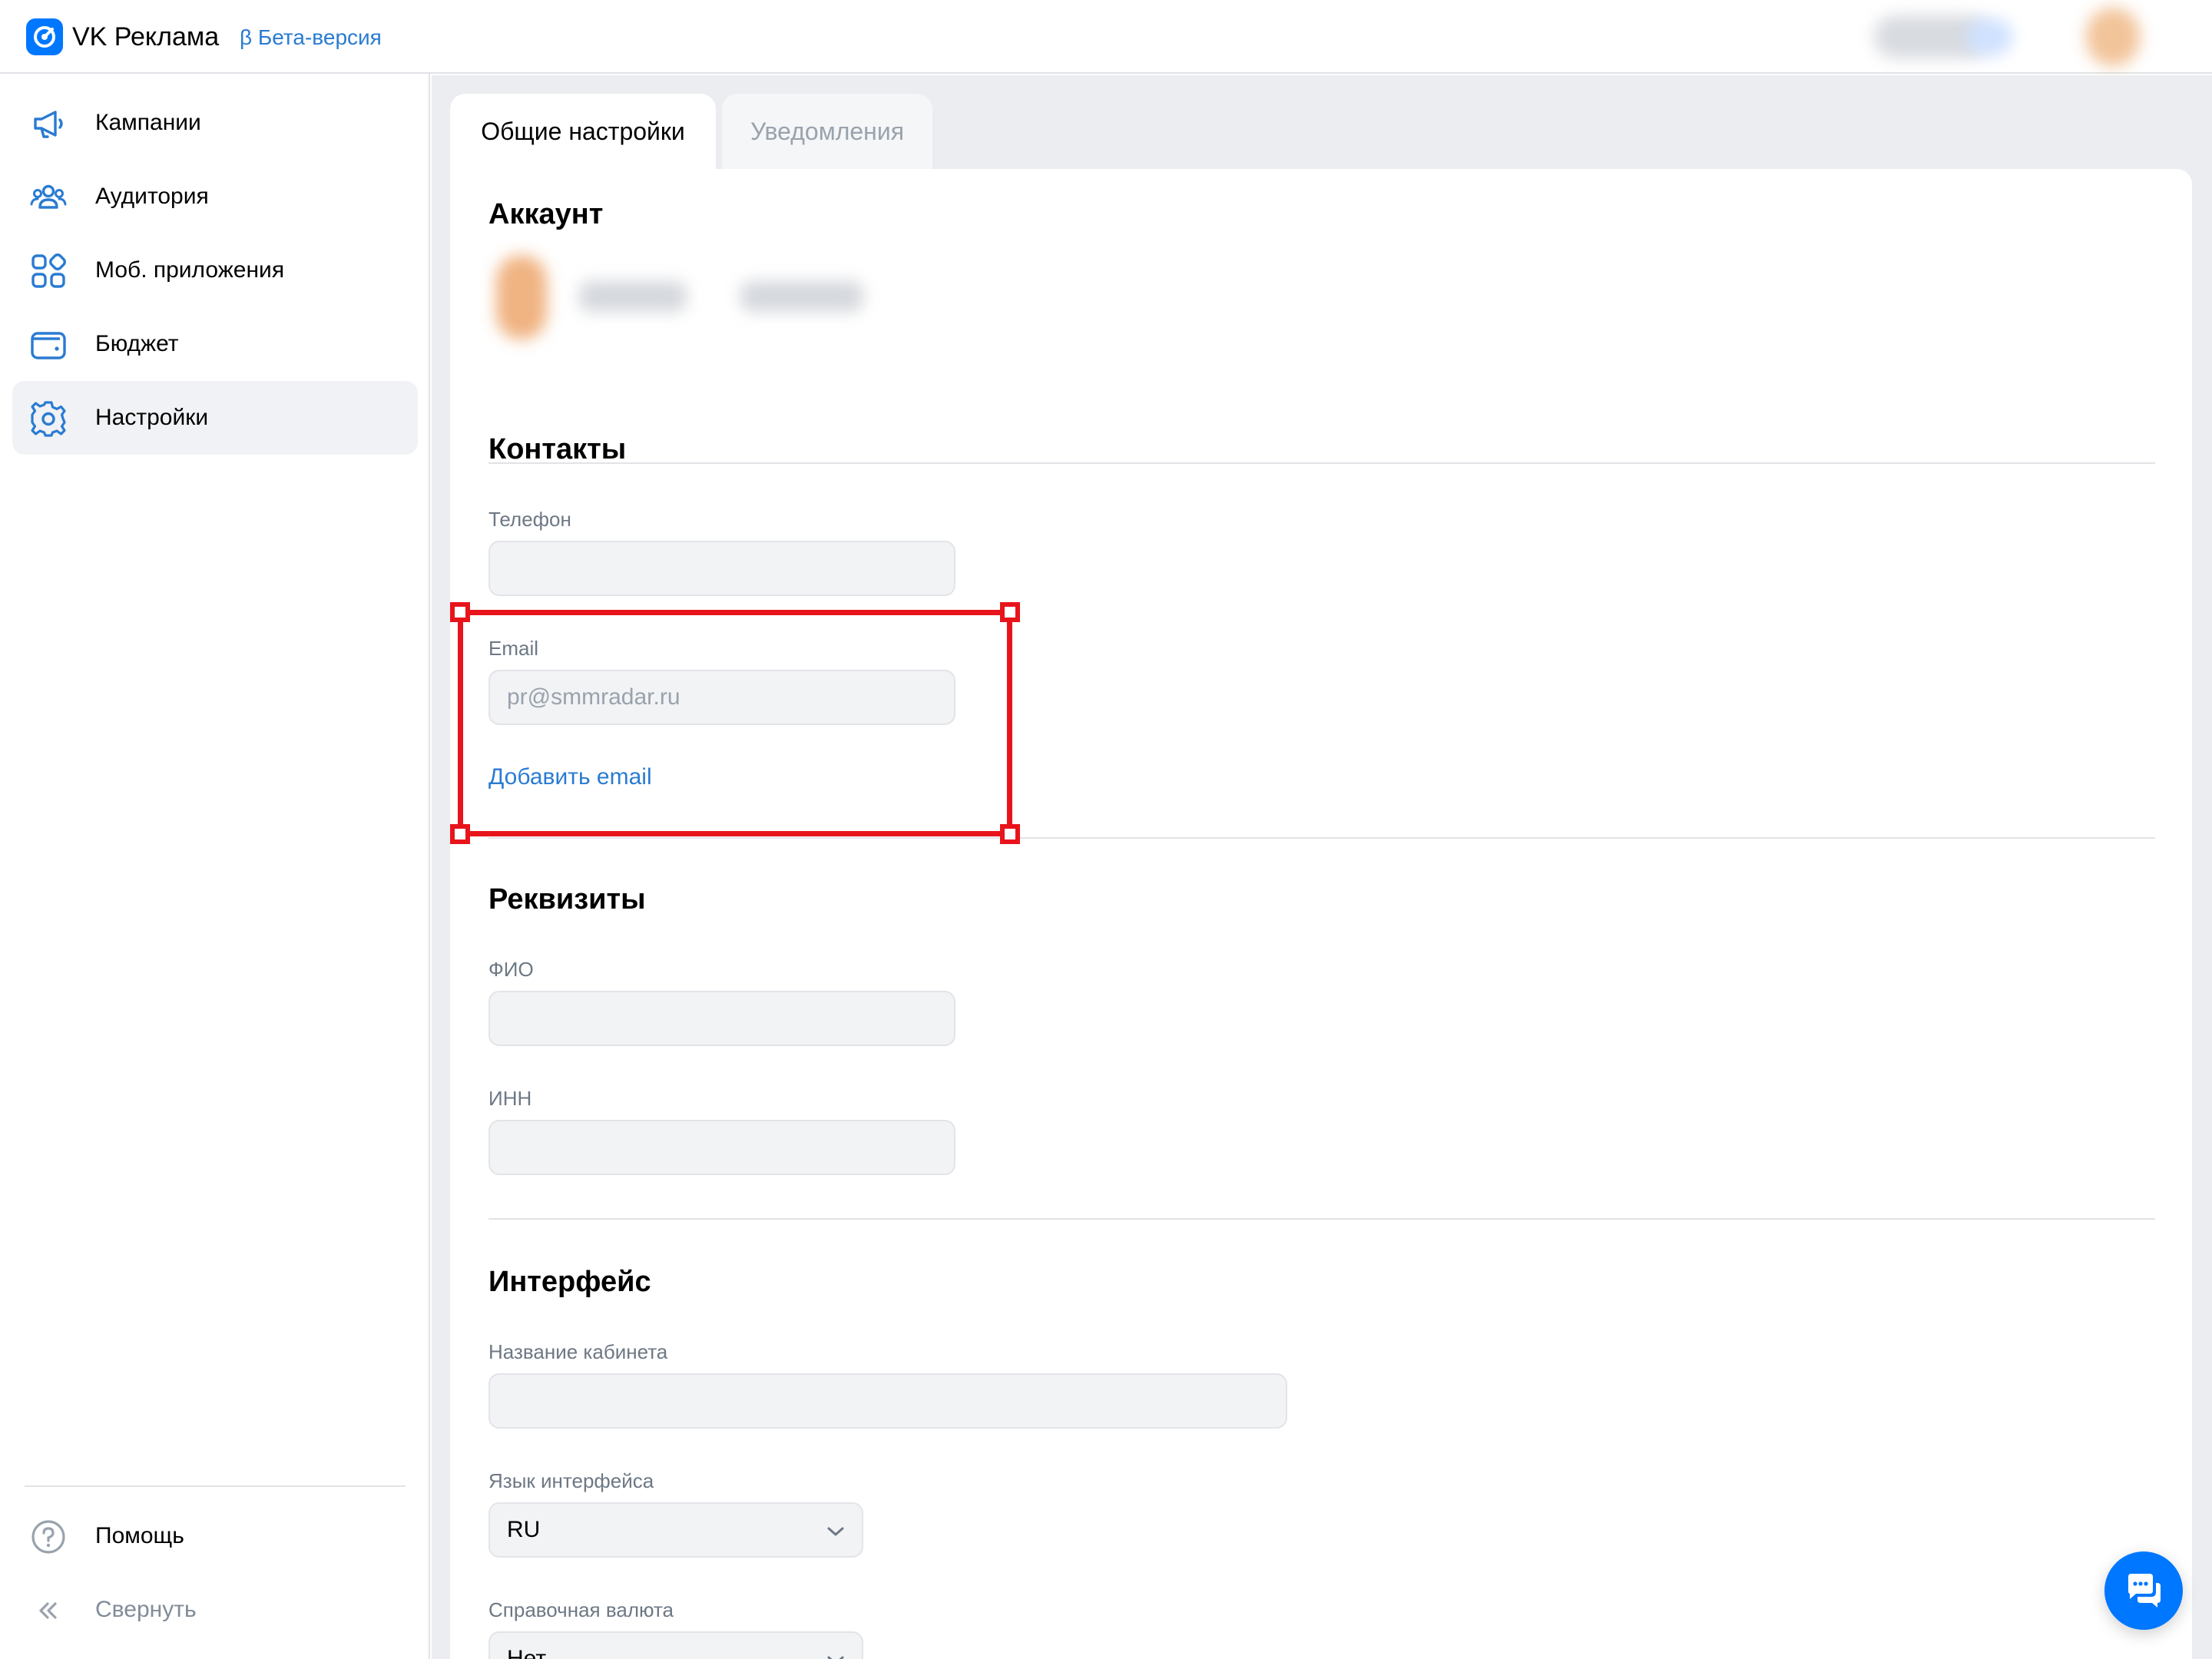  I want to click on vk-ads-logo-icon, so click(44, 36).